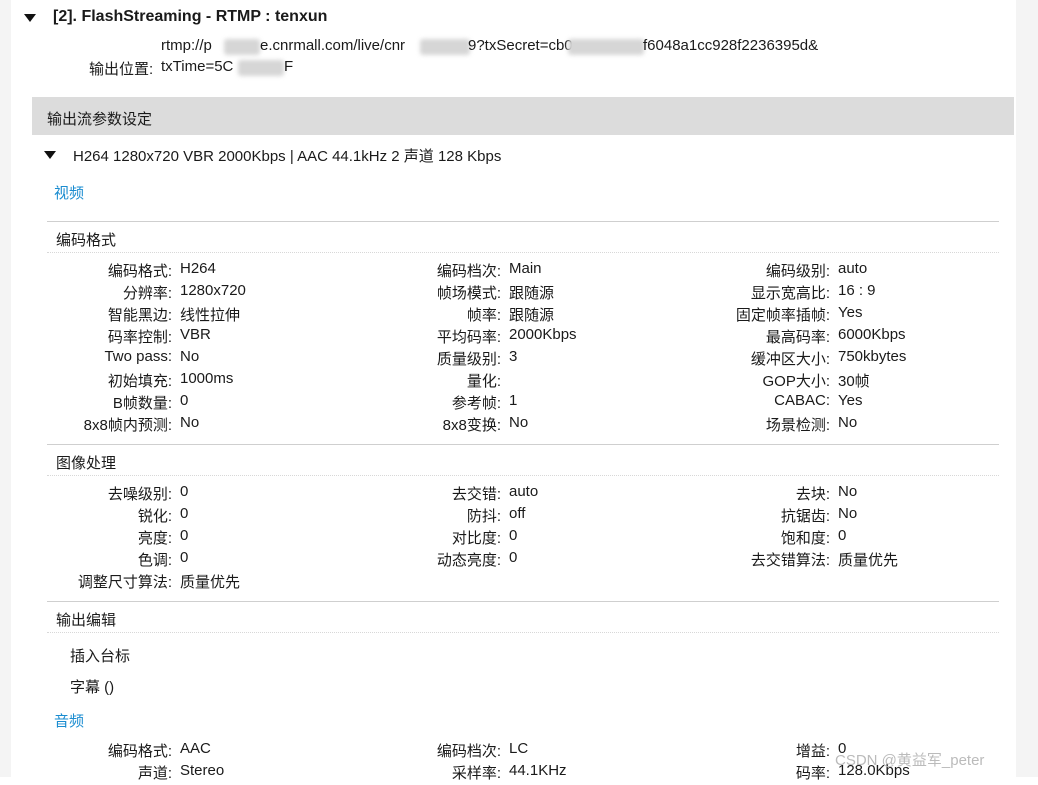 Image resolution: width=1038 pixels, height=785 pixels. What do you see at coordinates (92, 686) in the screenshot?
I see `subtitle-item: 字幕 ()` at bounding box center [92, 686].